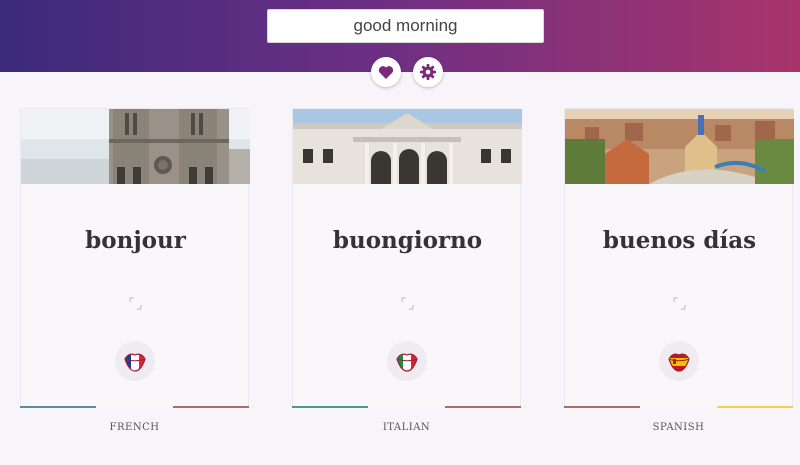 The image size is (800, 465). Describe the element at coordinates (678, 427) in the screenshot. I see `language-label: SPANISH` at that location.